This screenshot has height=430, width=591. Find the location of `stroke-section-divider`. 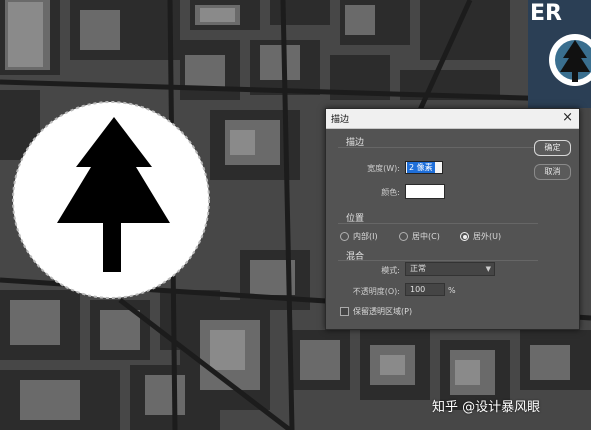

stroke-section-divider is located at coordinates (438, 147).